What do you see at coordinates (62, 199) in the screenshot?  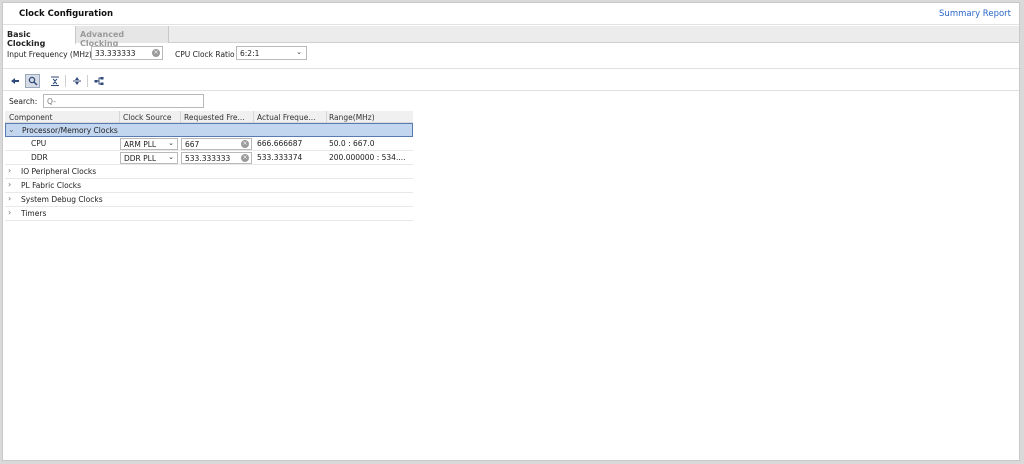 I see `group-label: System Debug Clocks` at bounding box center [62, 199].